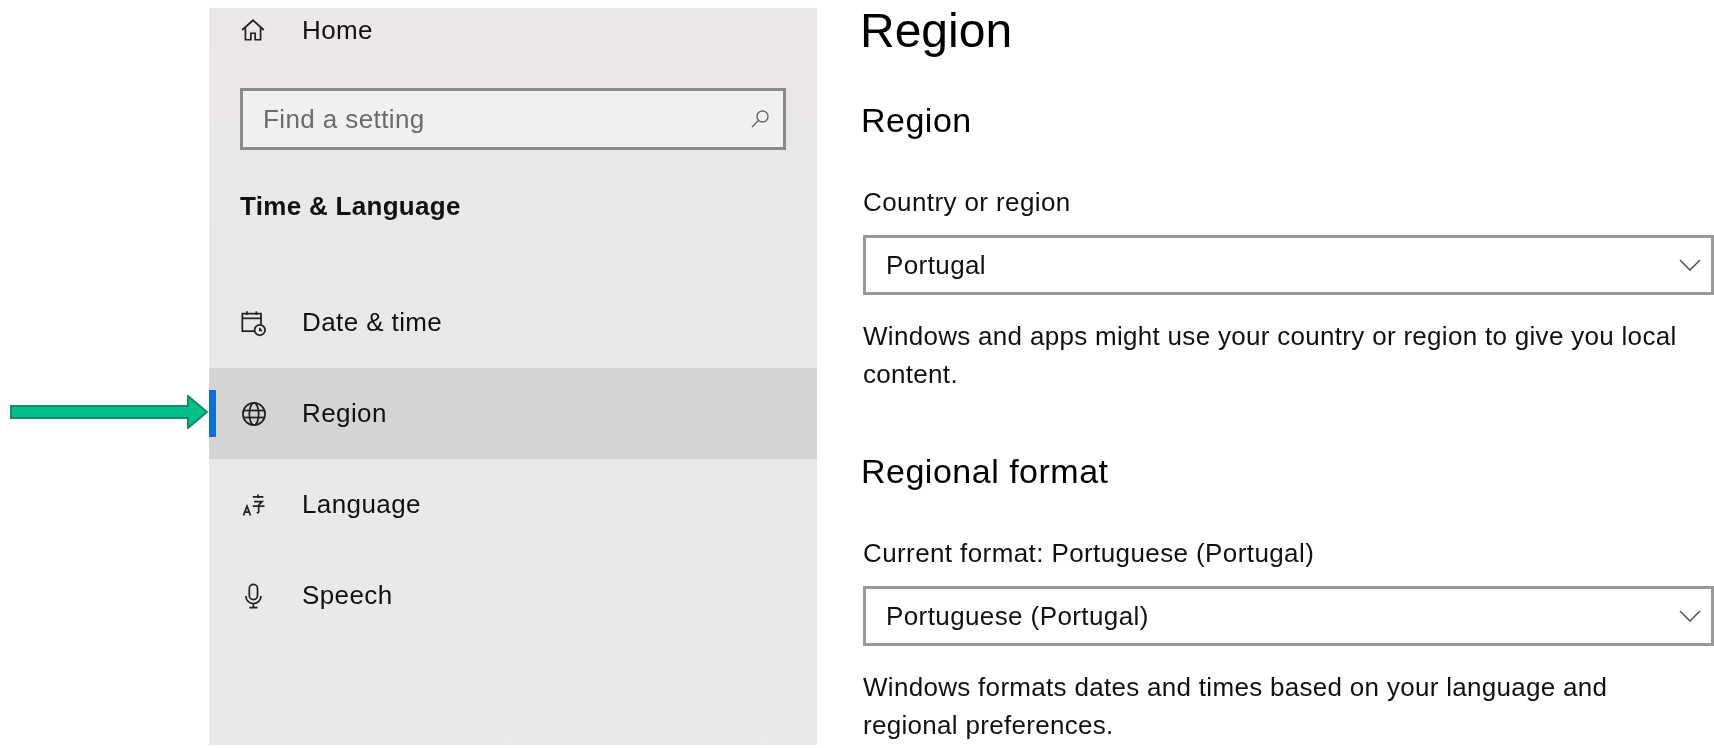 This screenshot has height=748, width=1714. Describe the element at coordinates (1270, 355) in the screenshot. I see `description-text: Windows and apps might use your country or region to give you local content.` at that location.